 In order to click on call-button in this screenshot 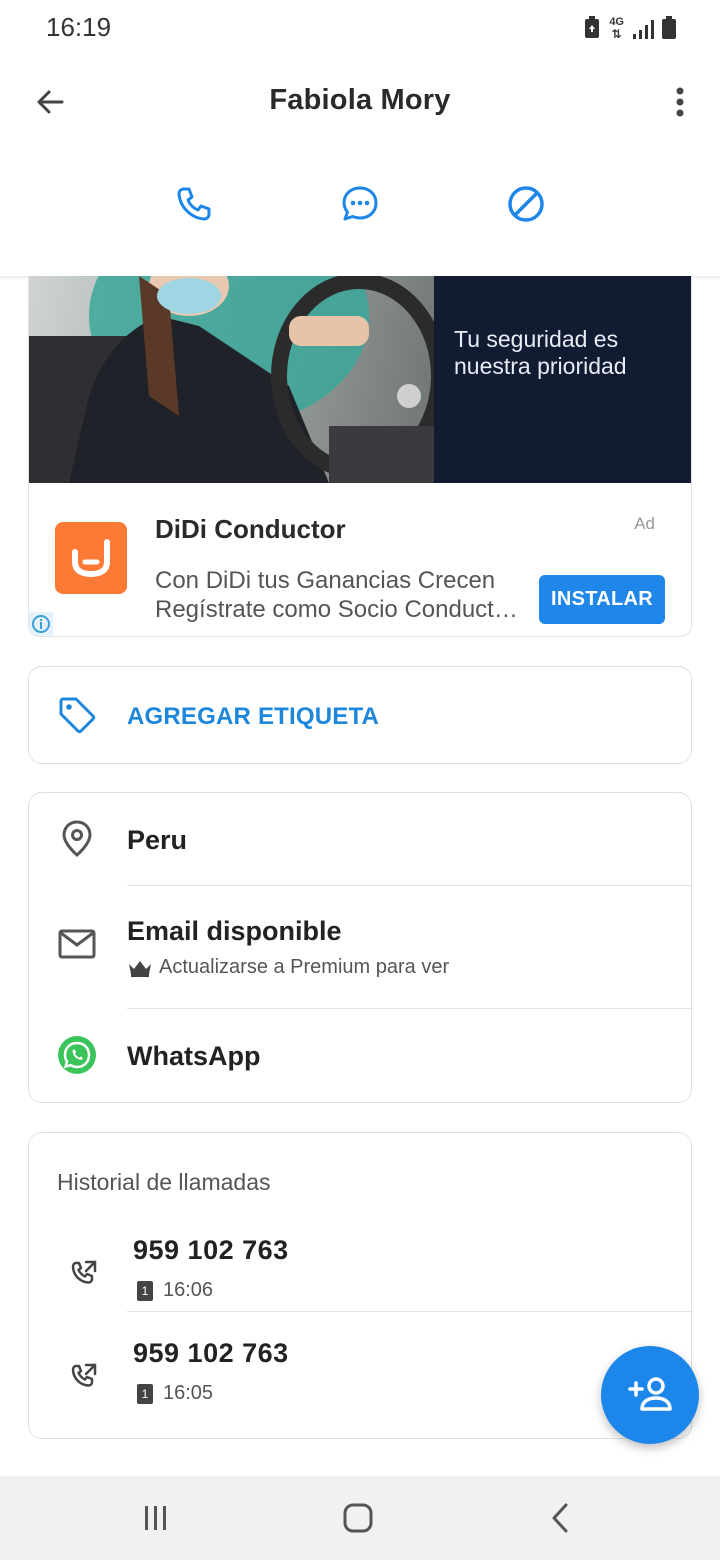, I will do `click(194, 204)`.